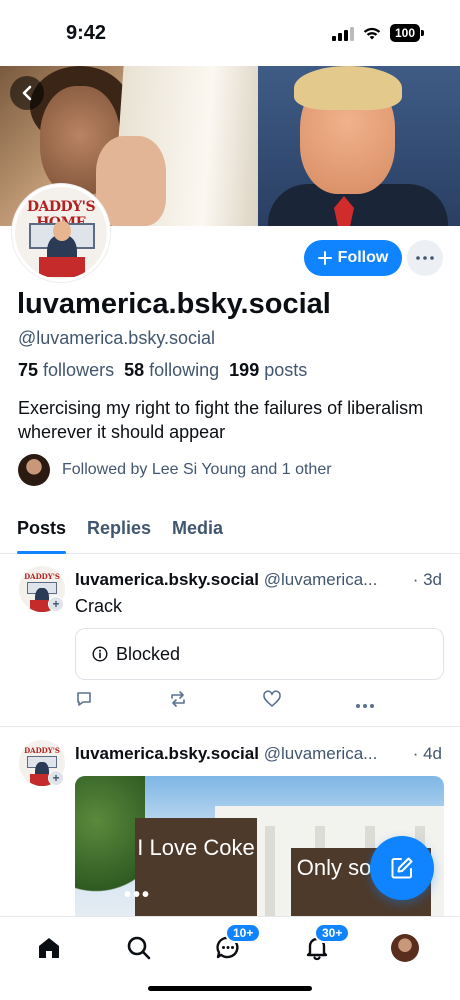 Image resolution: width=460 pixels, height=1000 pixels. What do you see at coordinates (230, 31) in the screenshot?
I see `status-bar: 9:42 100` at bounding box center [230, 31].